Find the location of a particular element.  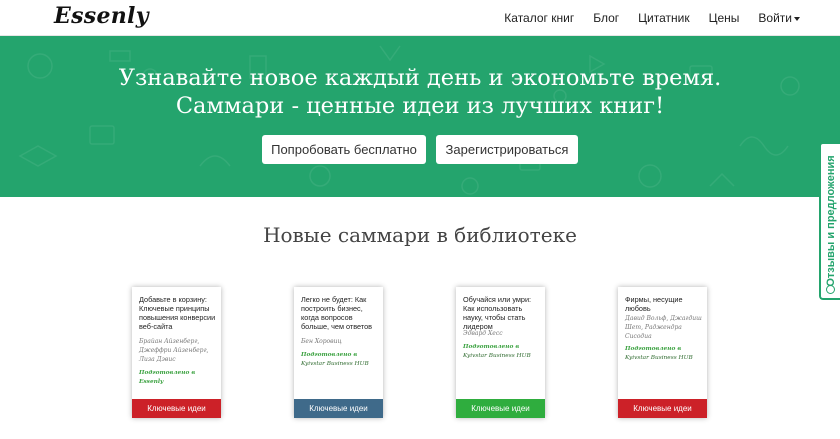

nav-menu: Каталог книг Блог Цитатник Цены Войти is located at coordinates (642, 18).